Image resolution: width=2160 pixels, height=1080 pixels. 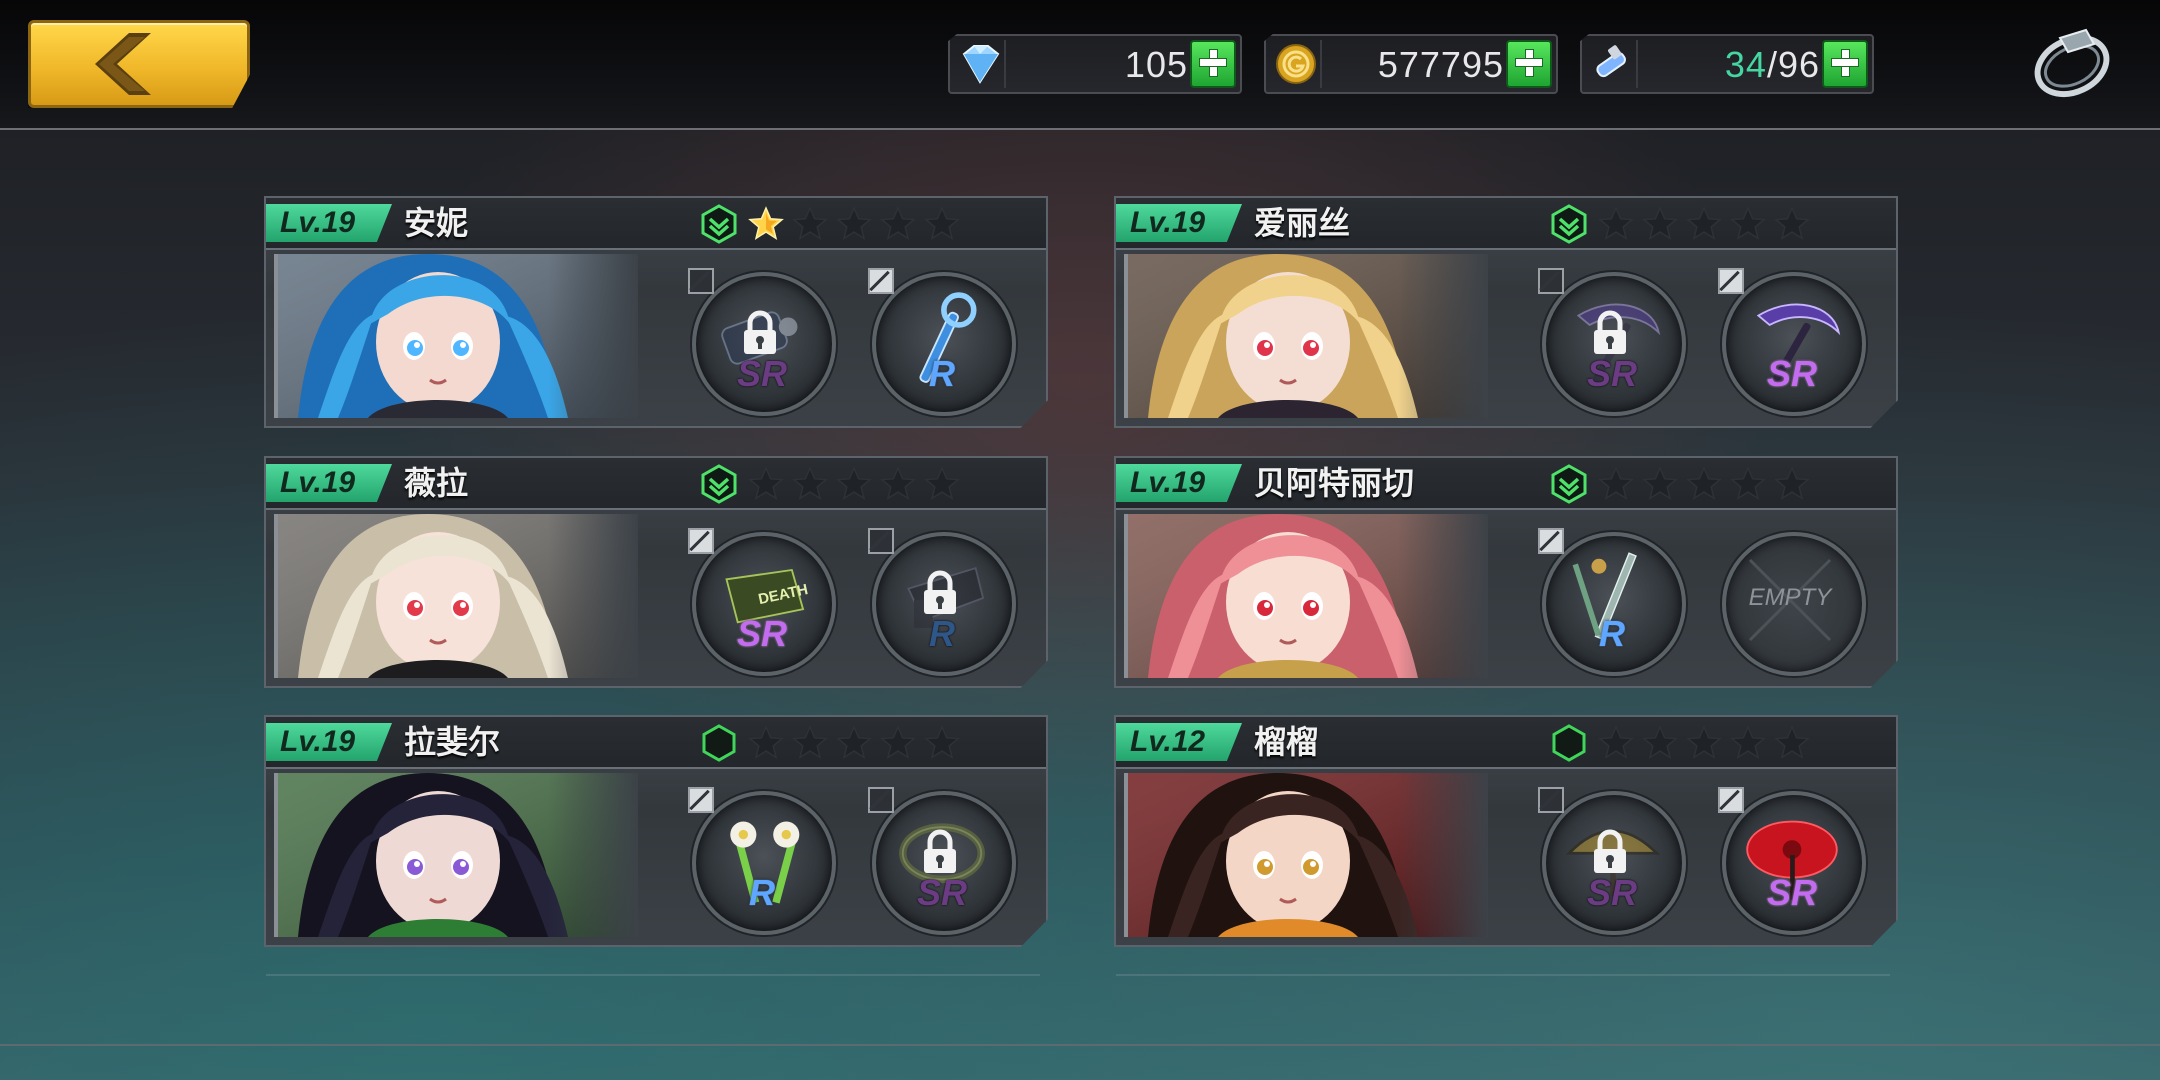 I want to click on gold-counter: 577795, so click(x=1411, y=64).